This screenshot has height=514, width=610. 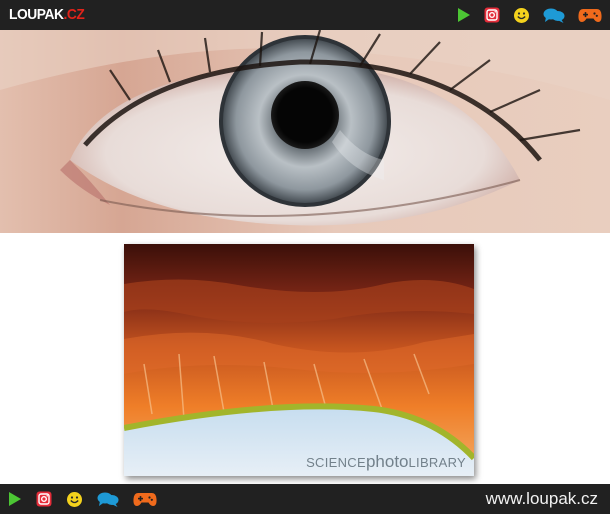 I want to click on bottom-bar: www.loupak.cz, so click(x=305, y=499).